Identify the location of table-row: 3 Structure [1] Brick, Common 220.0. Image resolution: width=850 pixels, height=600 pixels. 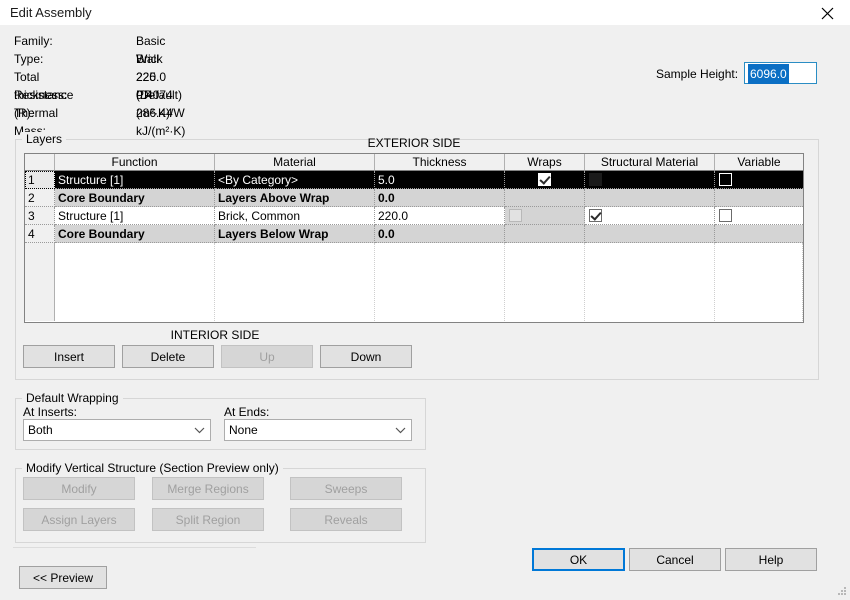
(414, 216).